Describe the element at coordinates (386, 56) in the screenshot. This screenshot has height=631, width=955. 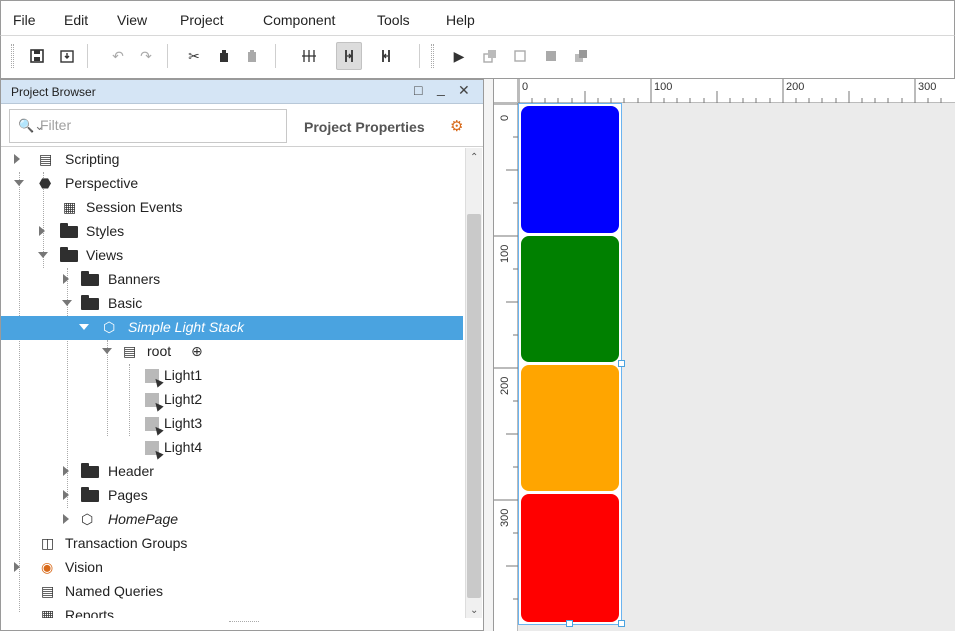
I see `align-vertical-icon` at that location.